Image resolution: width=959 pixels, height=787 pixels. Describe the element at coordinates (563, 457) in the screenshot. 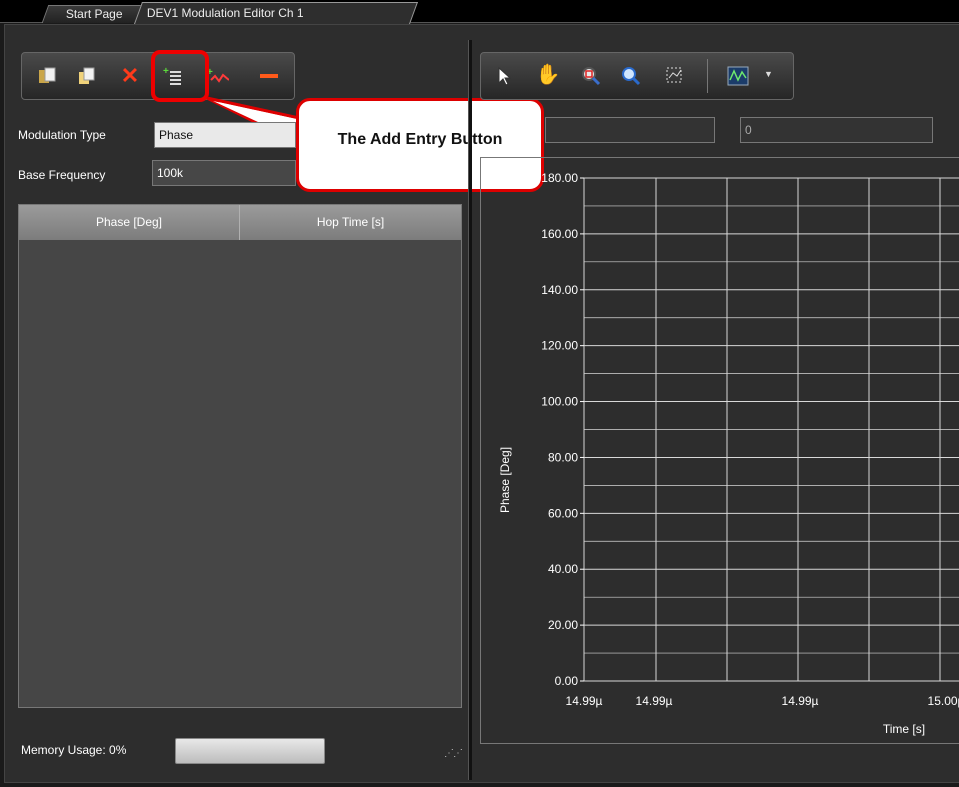

I see `y-tick-label: 80.00` at that location.